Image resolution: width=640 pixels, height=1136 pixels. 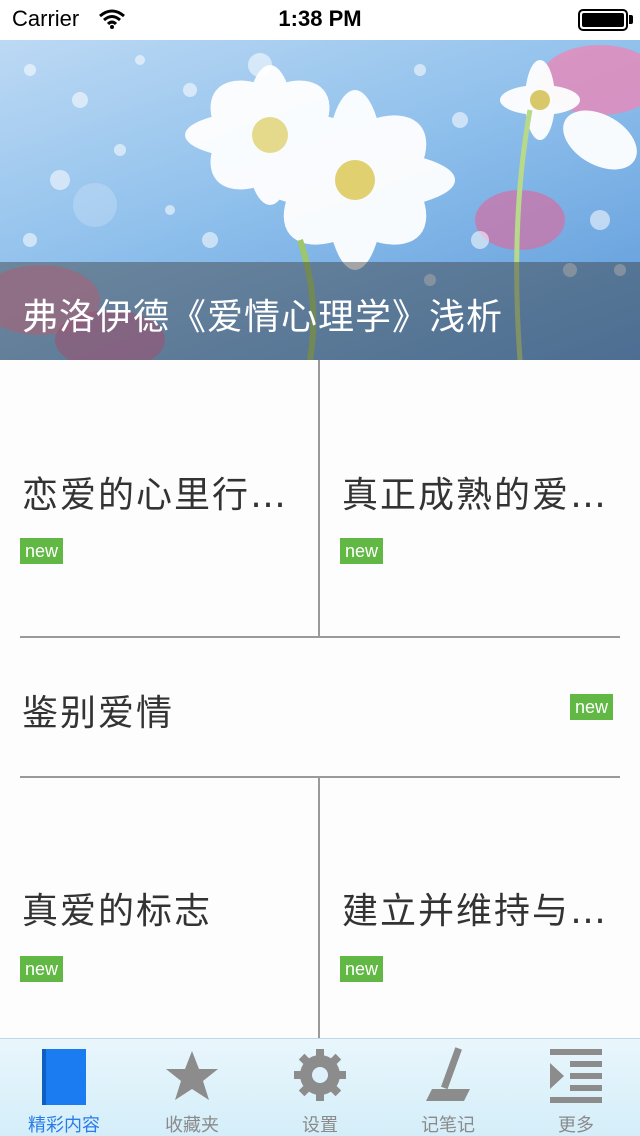 I want to click on tab-label: 设置, so click(x=320, y=1125).